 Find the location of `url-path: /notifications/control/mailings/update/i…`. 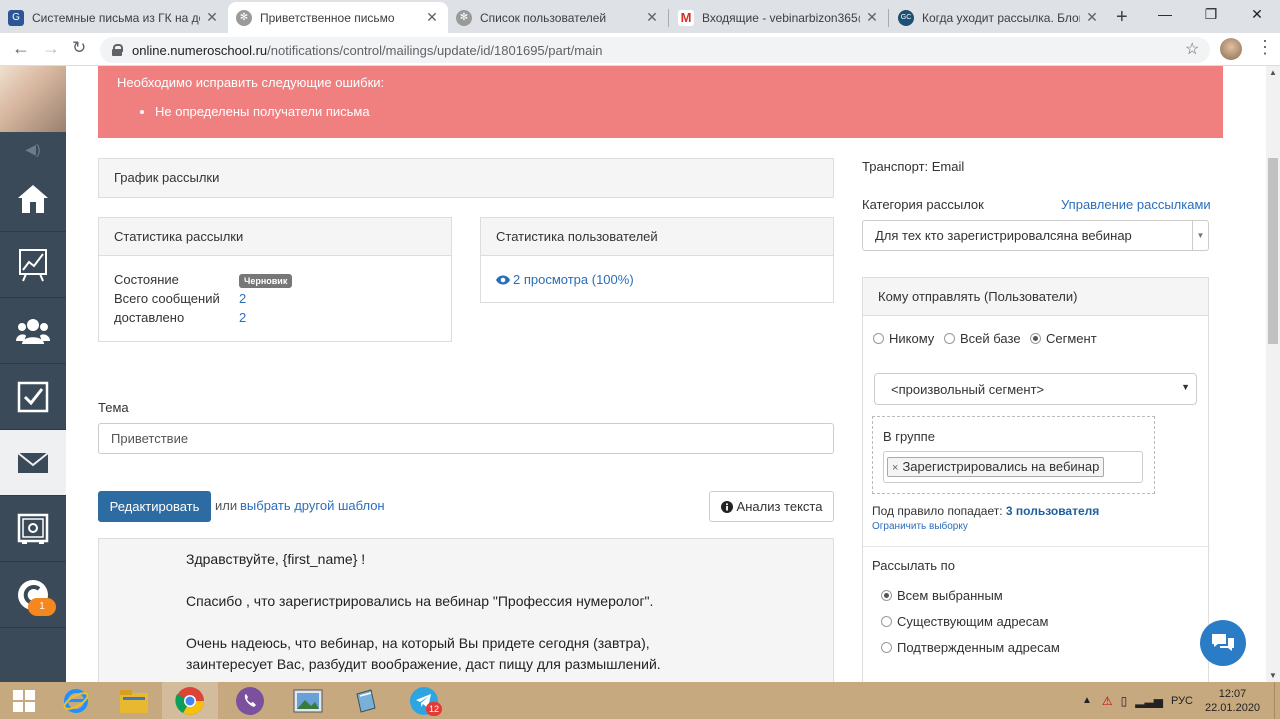

url-path: /notifications/control/mailings/update/i… is located at coordinates (435, 50).